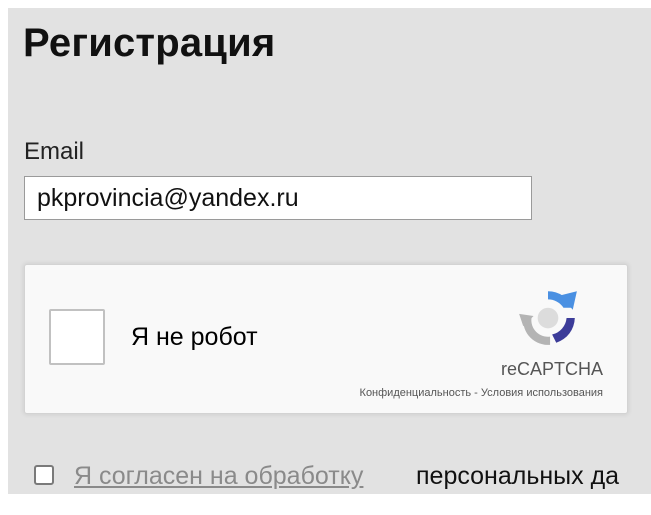  What do you see at coordinates (416, 393) in the screenshot?
I see `privacy-link: Конфиденциальность` at bounding box center [416, 393].